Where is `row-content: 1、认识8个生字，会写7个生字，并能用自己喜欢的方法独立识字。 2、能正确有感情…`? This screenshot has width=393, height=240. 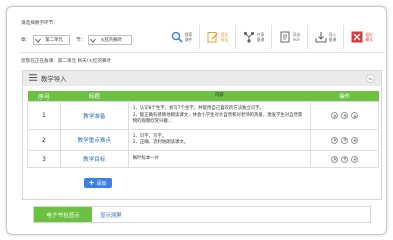
row-content: 1、认识8个生字，会写7个生字，并能用自己喜欢的方法独立识字。 2、能正确有感情… is located at coordinates (219, 116).